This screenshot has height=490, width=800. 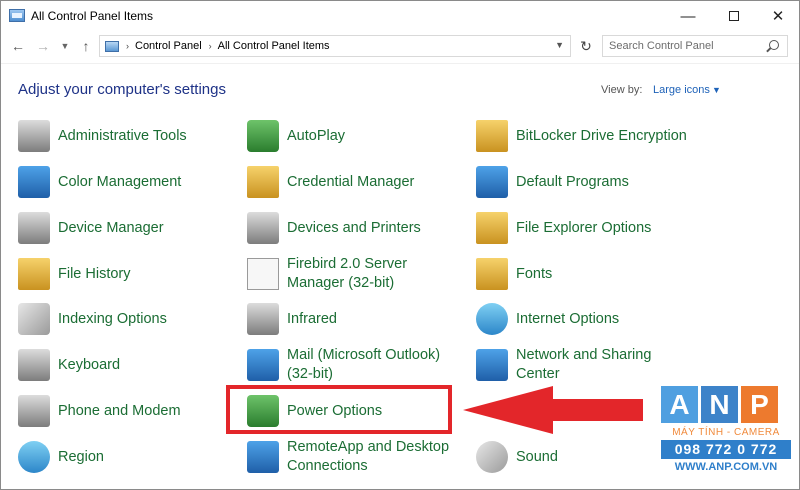 What do you see at coordinates (34, 365) in the screenshot?
I see `keyboard-icon` at bounding box center [34, 365].